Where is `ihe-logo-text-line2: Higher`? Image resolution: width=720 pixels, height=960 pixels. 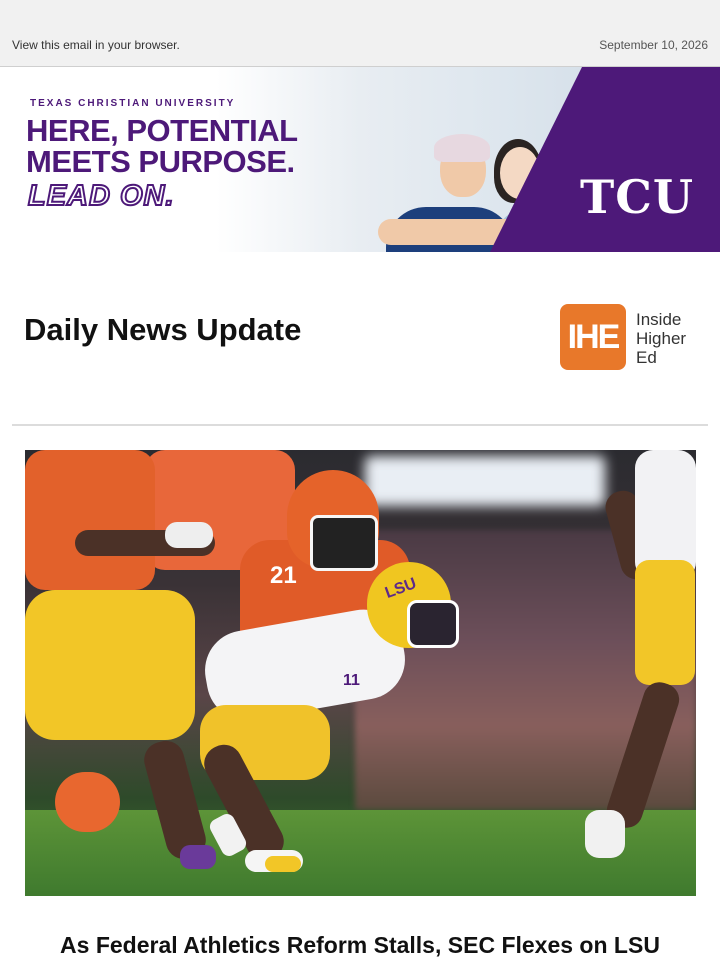 ihe-logo-text-line2: Higher is located at coordinates (661, 338).